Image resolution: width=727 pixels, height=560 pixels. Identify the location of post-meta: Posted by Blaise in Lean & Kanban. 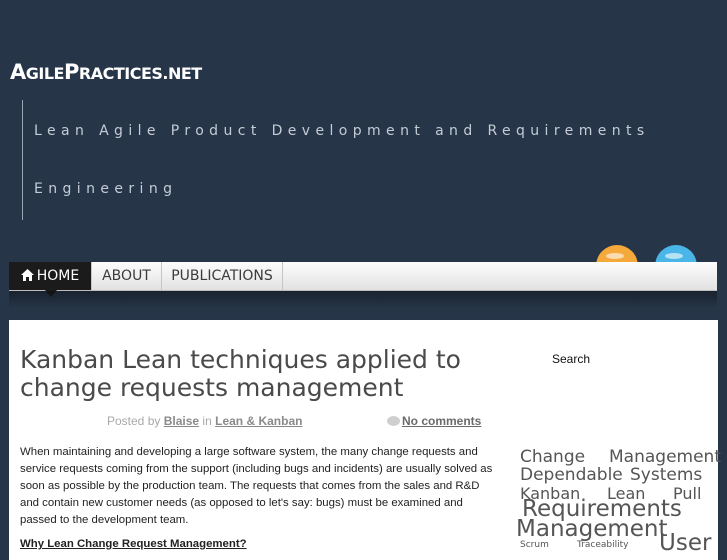
(204, 421).